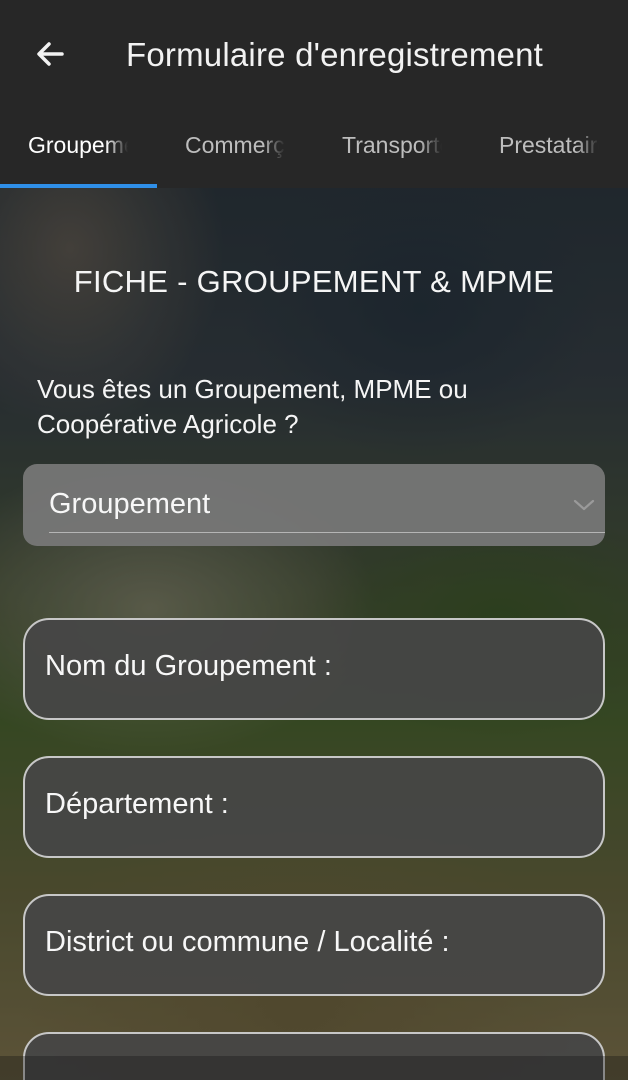 This screenshot has width=628, height=1080. Describe the element at coordinates (247, 942) in the screenshot. I see `field-placeholder: District ou commune / Localité :` at that location.